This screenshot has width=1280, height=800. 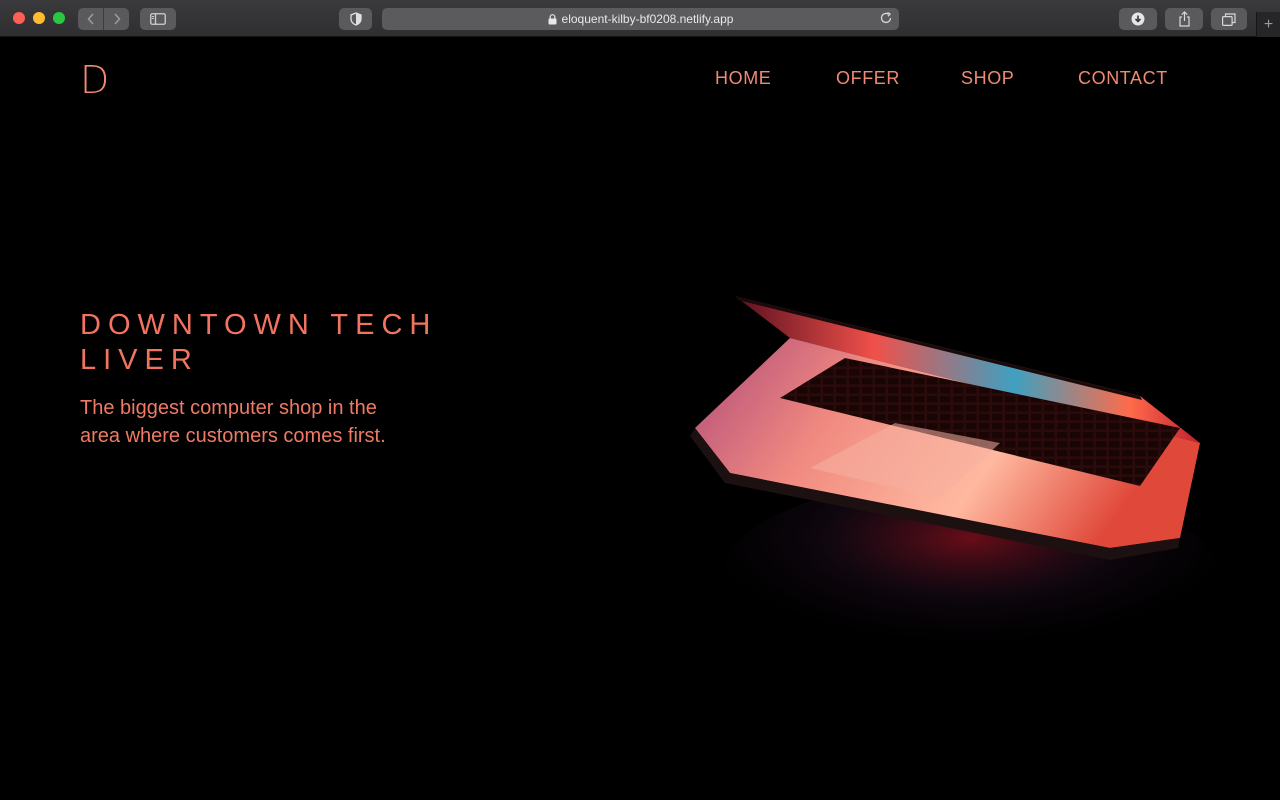 What do you see at coordinates (743, 78) in the screenshot?
I see `nav-home-link: HOME` at bounding box center [743, 78].